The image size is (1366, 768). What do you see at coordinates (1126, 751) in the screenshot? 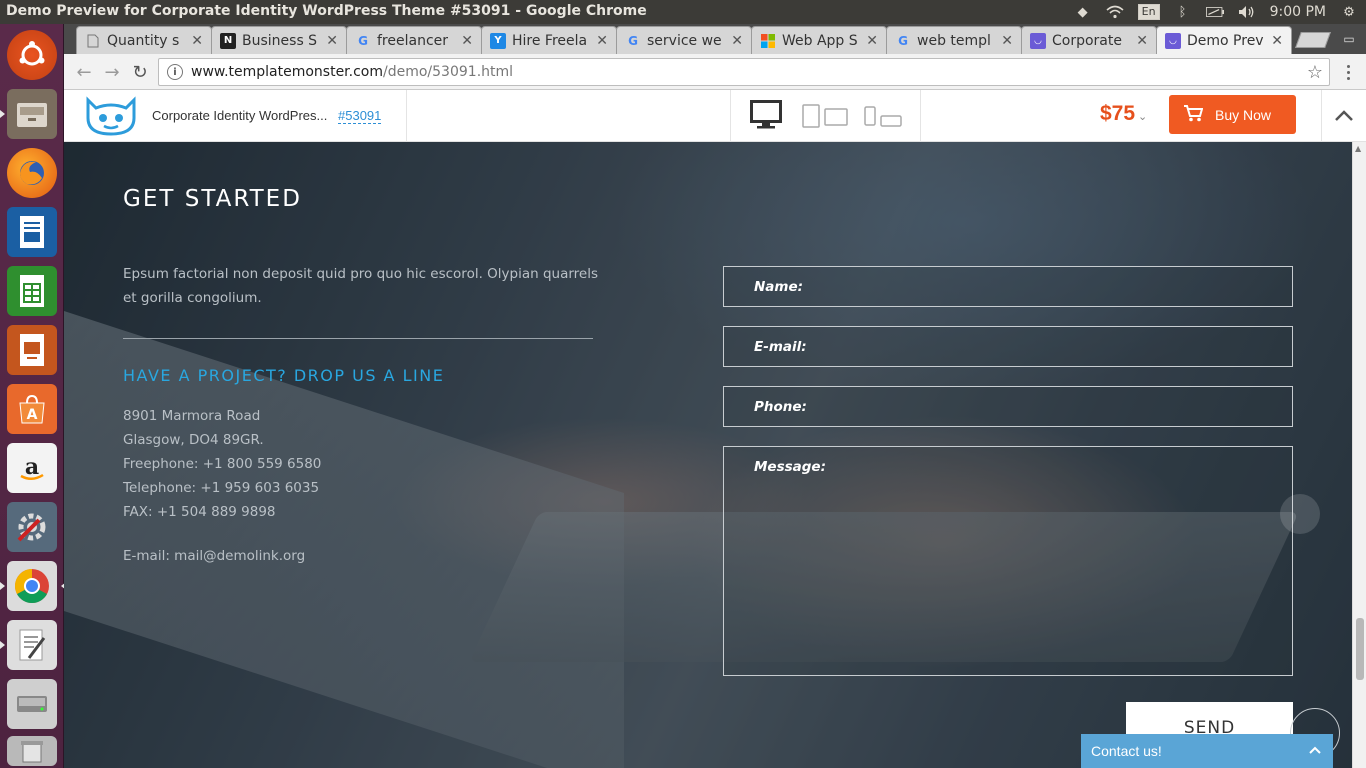
I see `contact-us-label: Contact us!` at bounding box center [1126, 751].